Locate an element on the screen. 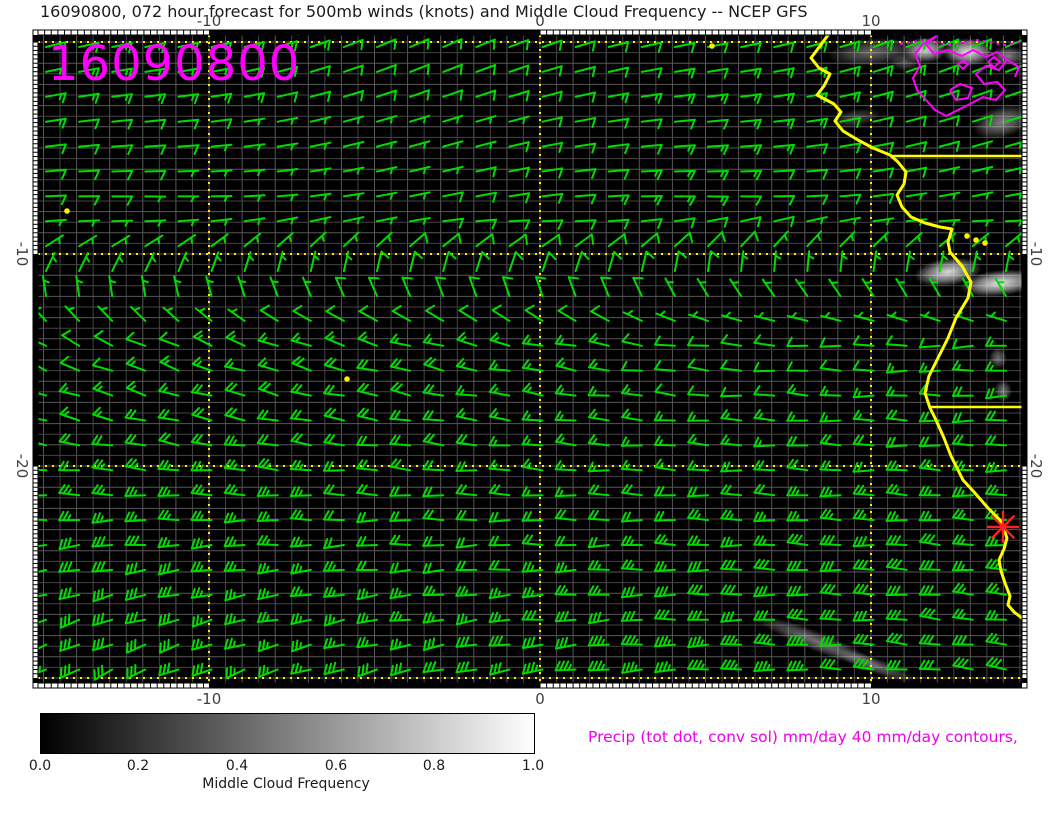 This screenshot has height=816, width=1056. axis-tick-left-m10: -10 is located at coordinates (22, 254).